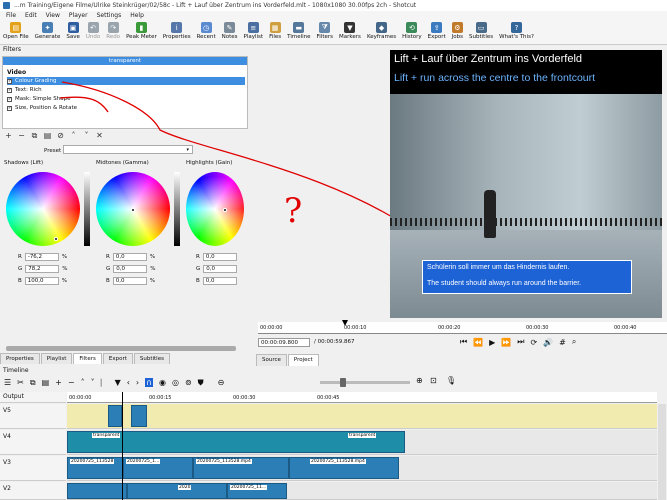  What do you see at coordinates (105, 383) in the screenshot?
I see `split-icon: ⎸` at bounding box center [105, 383].